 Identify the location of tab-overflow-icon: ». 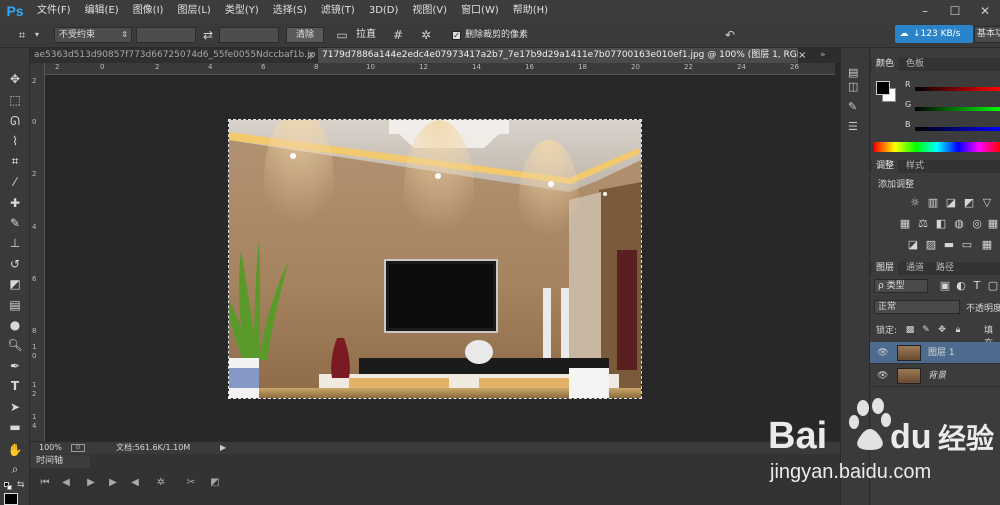
(829, 55).